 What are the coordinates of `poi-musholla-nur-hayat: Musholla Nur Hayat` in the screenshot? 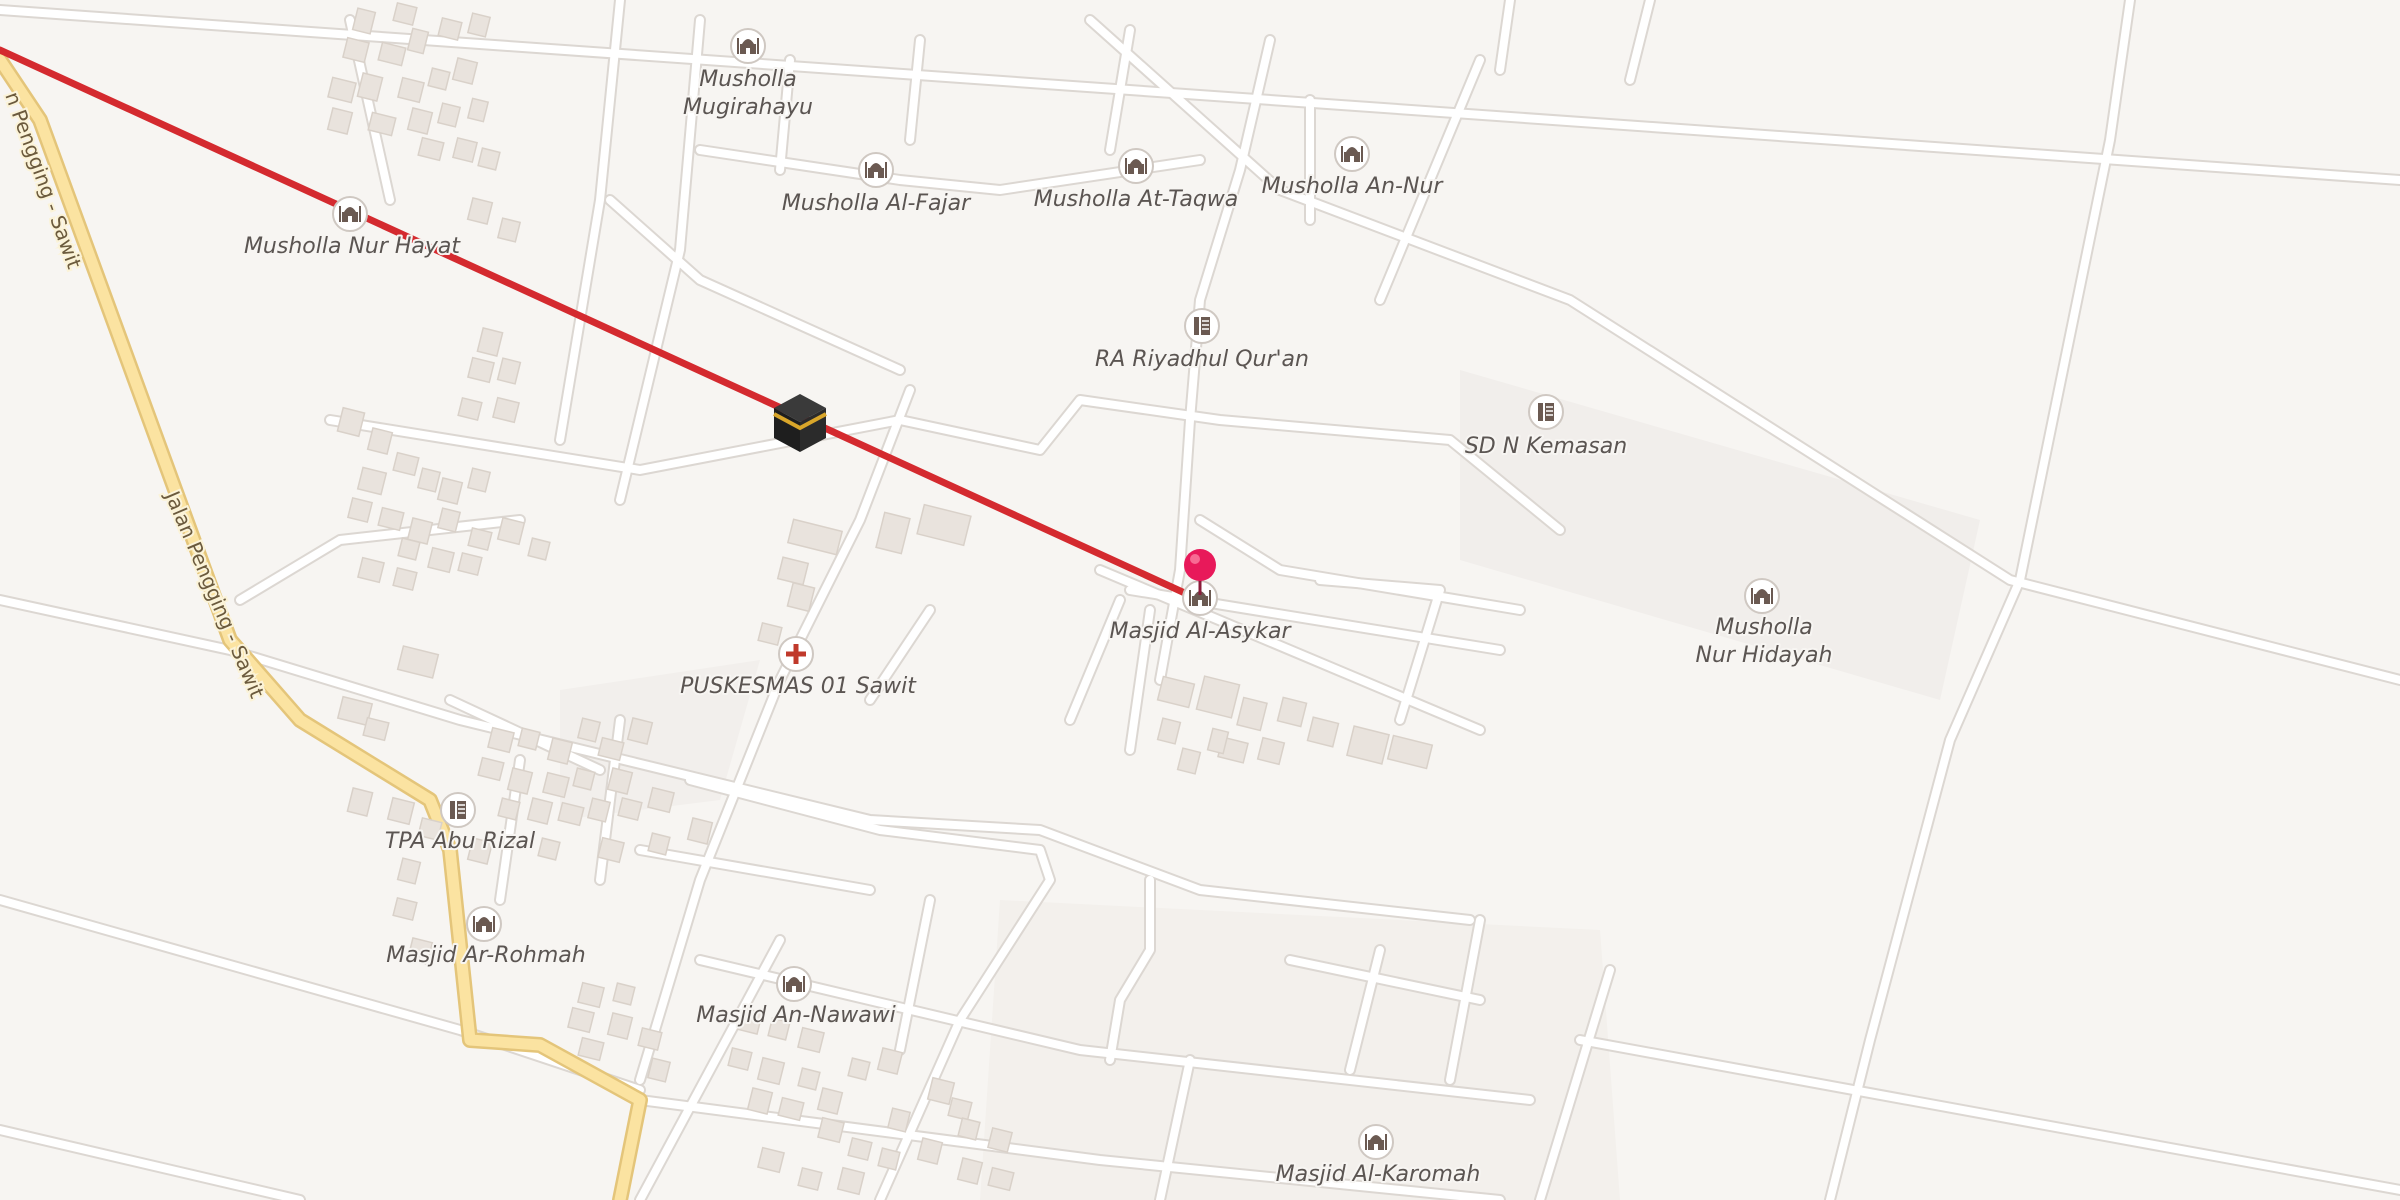 It's located at (352, 228).